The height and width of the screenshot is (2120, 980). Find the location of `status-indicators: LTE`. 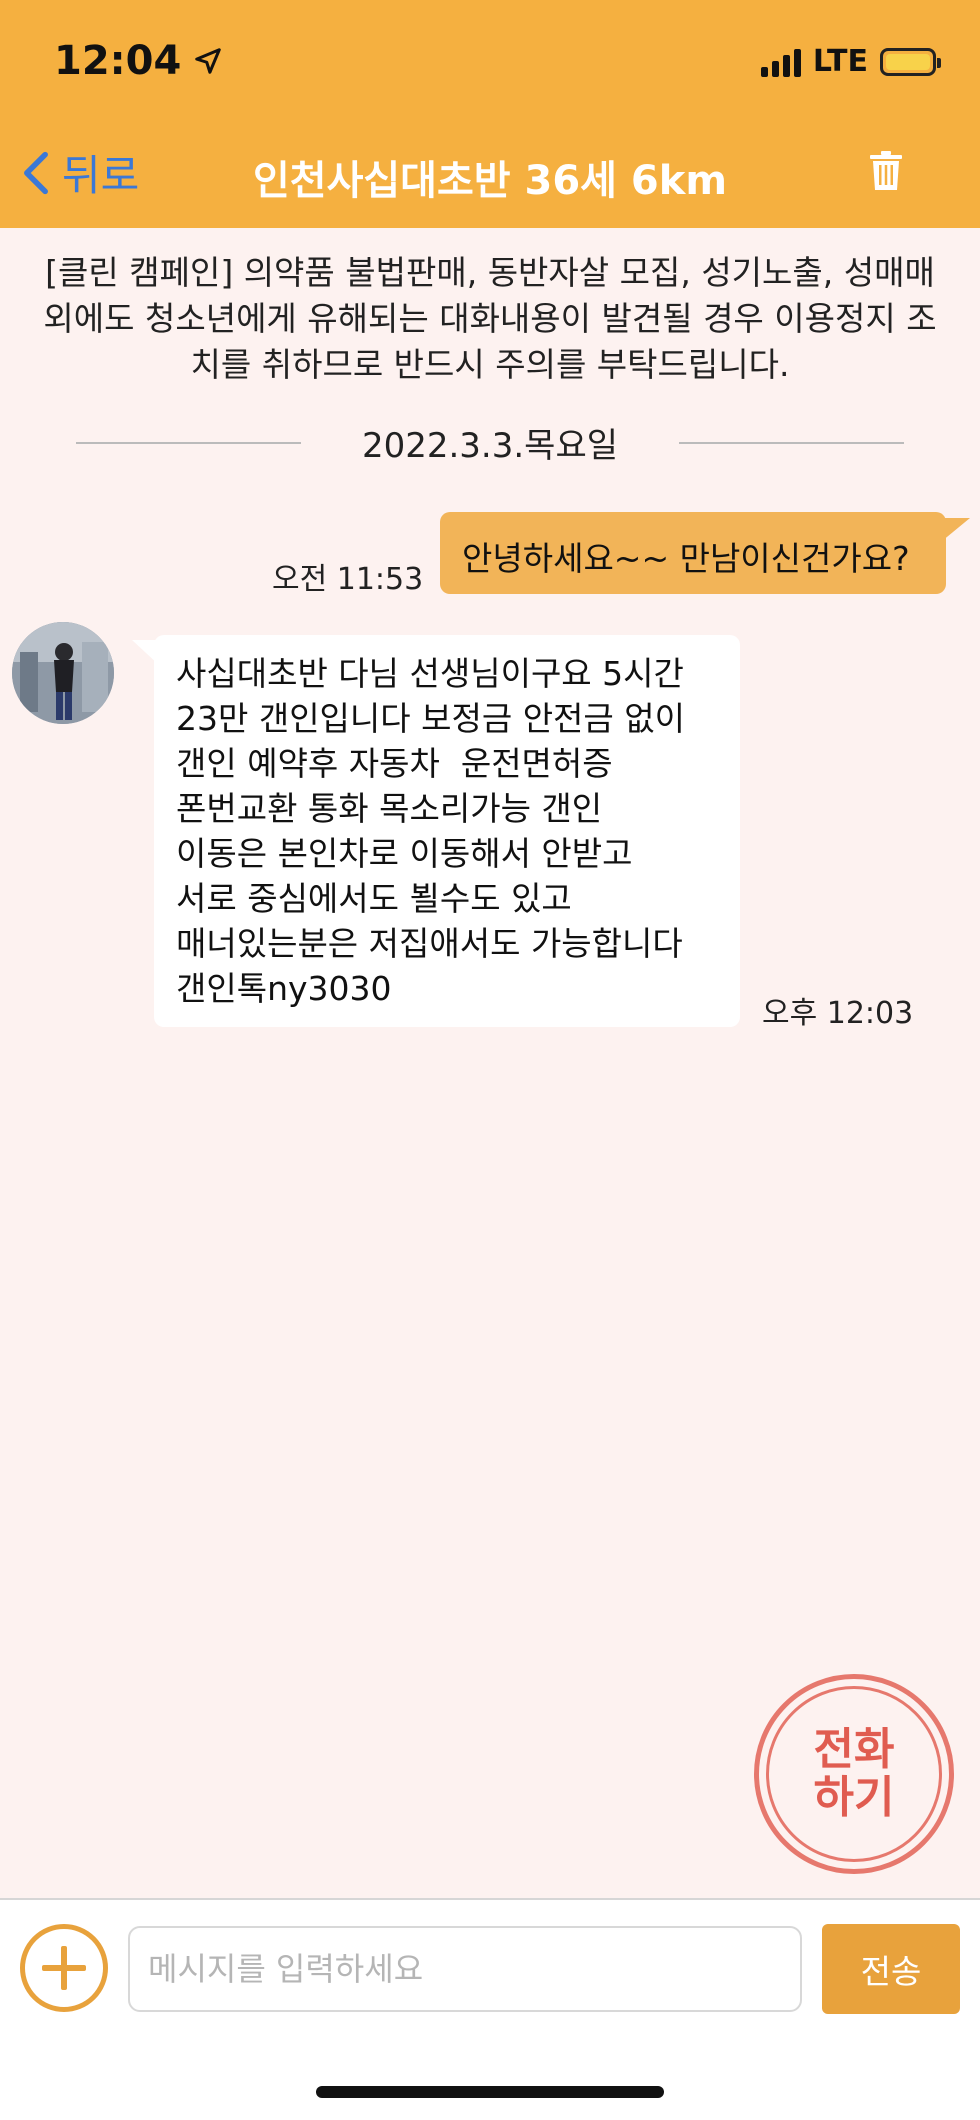

status-indicators: LTE is located at coordinates (850, 61).